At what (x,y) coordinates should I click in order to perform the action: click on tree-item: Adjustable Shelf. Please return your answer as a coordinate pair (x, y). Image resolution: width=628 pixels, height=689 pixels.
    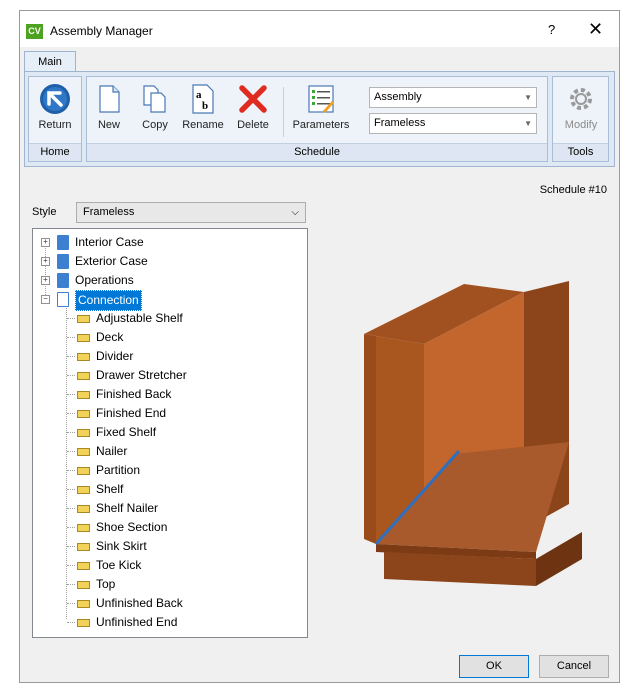
    Looking at the image, I should click on (168, 318).